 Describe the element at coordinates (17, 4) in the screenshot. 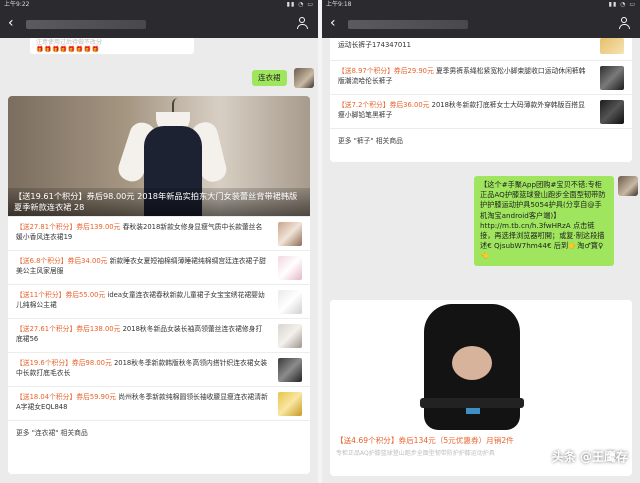

I see `status-time: 上午9:22` at that location.